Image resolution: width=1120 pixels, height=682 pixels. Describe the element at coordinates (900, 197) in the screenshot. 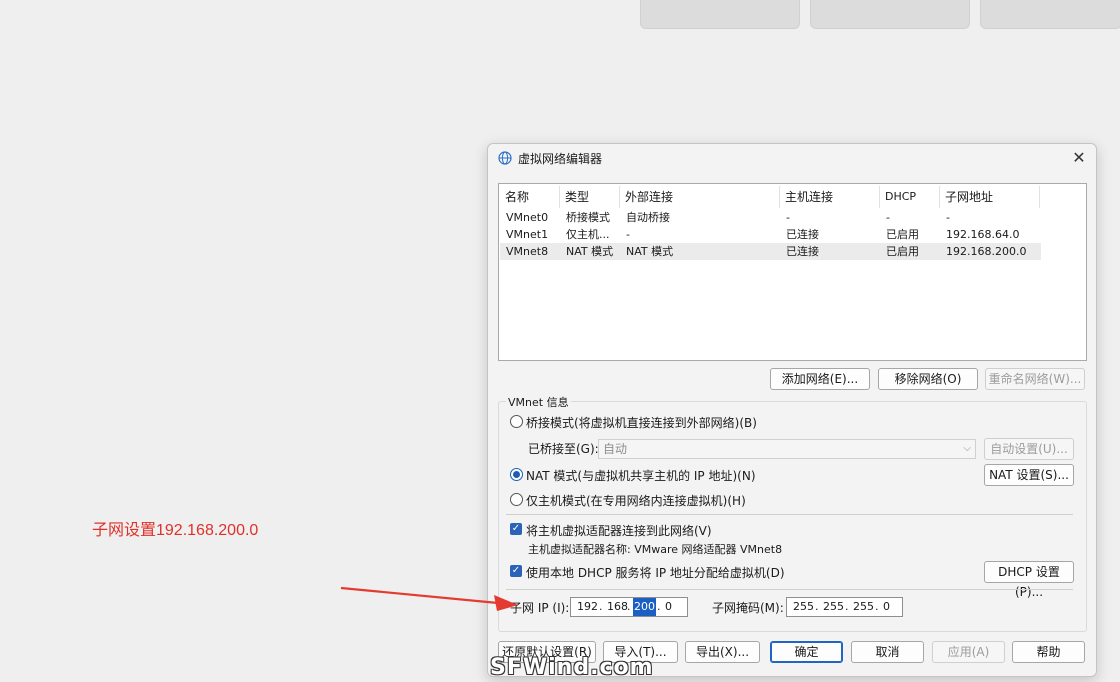

I see `column-header-dhcp: DHCP` at that location.